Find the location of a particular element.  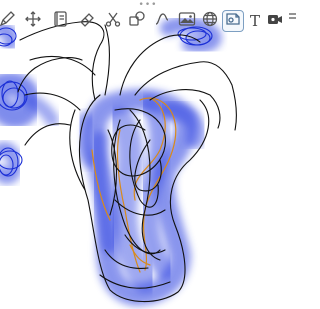

move-arrows-icon is located at coordinates (33, 21).